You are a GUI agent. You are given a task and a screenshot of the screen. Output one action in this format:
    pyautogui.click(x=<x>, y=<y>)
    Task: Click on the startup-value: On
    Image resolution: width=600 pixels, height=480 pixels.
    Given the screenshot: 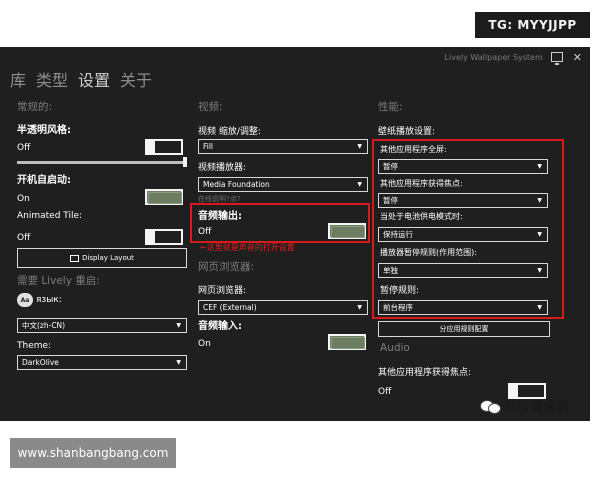 What is the action you would take?
    pyautogui.click(x=23, y=199)
    